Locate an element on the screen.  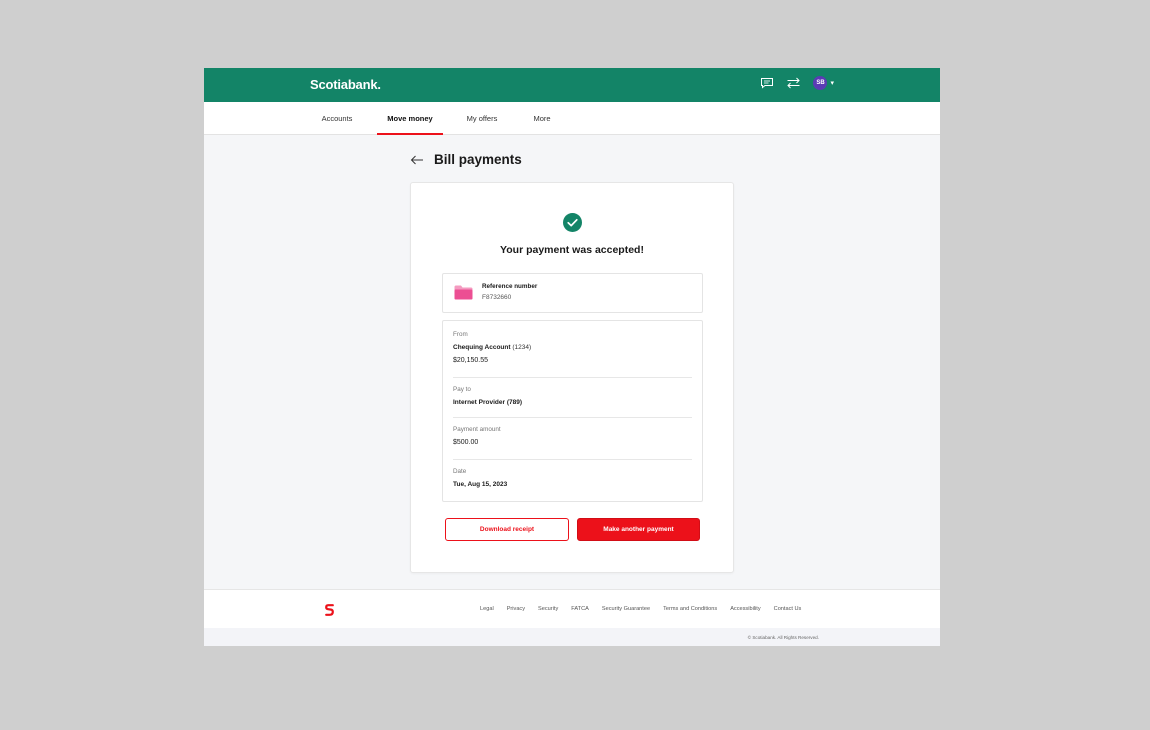
success-check-icon is located at coordinates (572, 225).